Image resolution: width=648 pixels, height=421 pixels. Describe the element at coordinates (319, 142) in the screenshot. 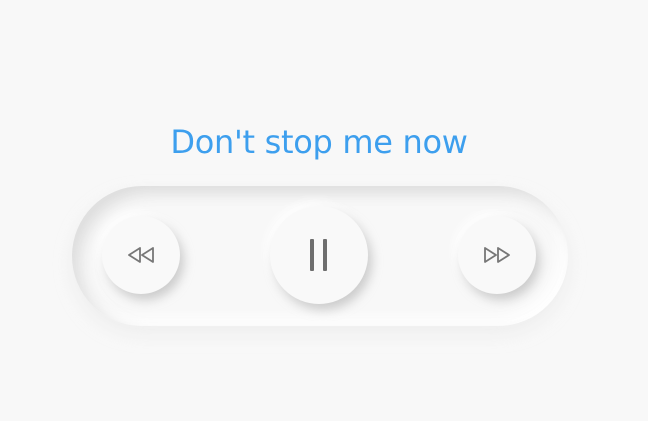

I see `song-title: Don't stop me now` at that location.